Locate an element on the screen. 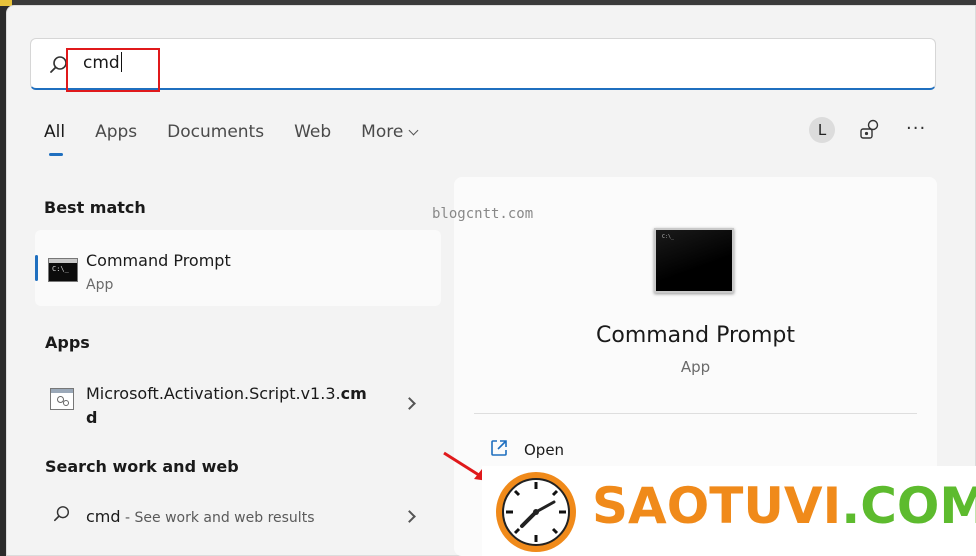 This screenshot has width=976, height=556. saotuvi-logo-text: SAOTUVI.COM is located at coordinates (784, 506).